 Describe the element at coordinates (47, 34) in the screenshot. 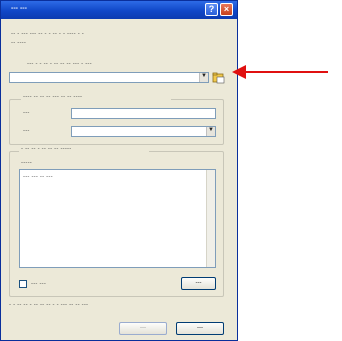

I see `intro-text-line1: -- - --- --- -- - - -- - - ---- - -` at that location.